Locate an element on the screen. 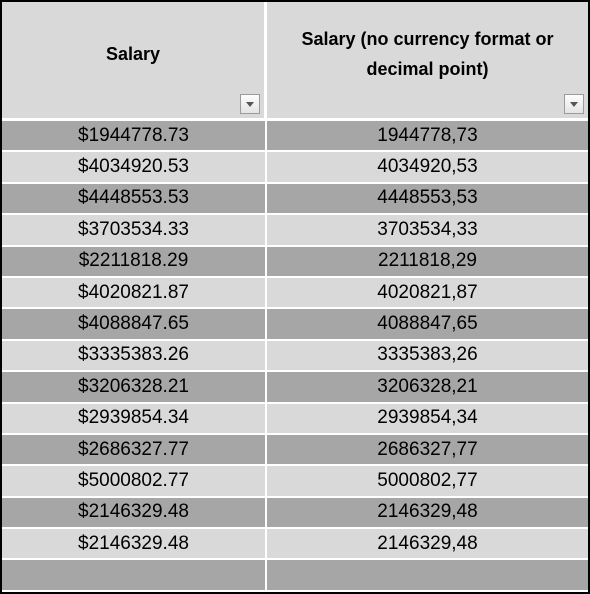 The image size is (590, 594). cell-value: 2686327,77 is located at coordinates (427, 449).